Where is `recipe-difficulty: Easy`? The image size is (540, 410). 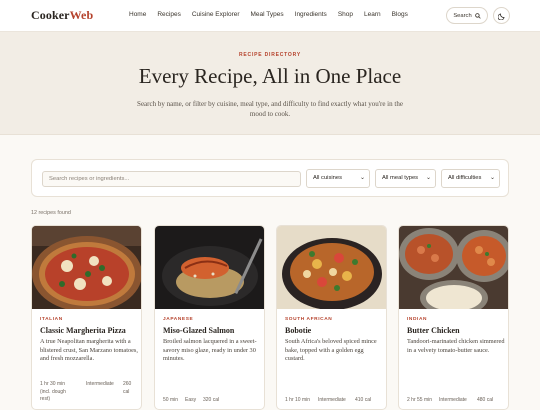 recipe-difficulty: Easy is located at coordinates (191, 400).